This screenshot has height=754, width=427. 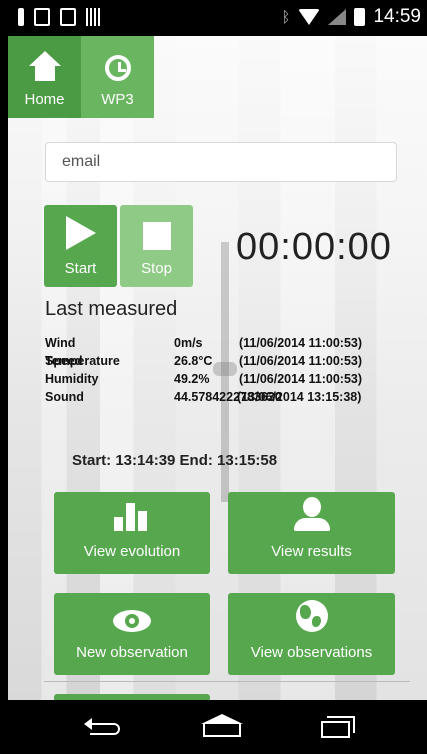 I want to click on tab-wp3-label: WP3, so click(x=117, y=99).